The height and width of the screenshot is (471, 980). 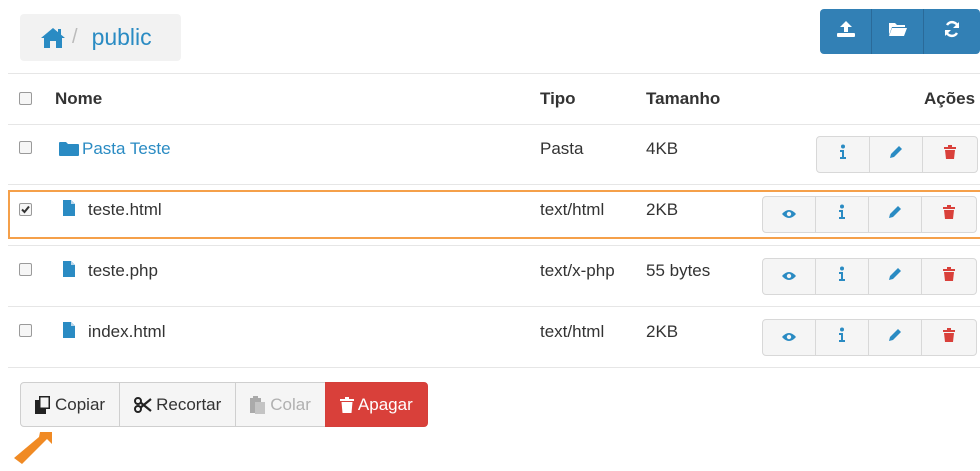 What do you see at coordinates (126, 149) in the screenshot?
I see `folder-name-link: Pasta Teste` at bounding box center [126, 149].